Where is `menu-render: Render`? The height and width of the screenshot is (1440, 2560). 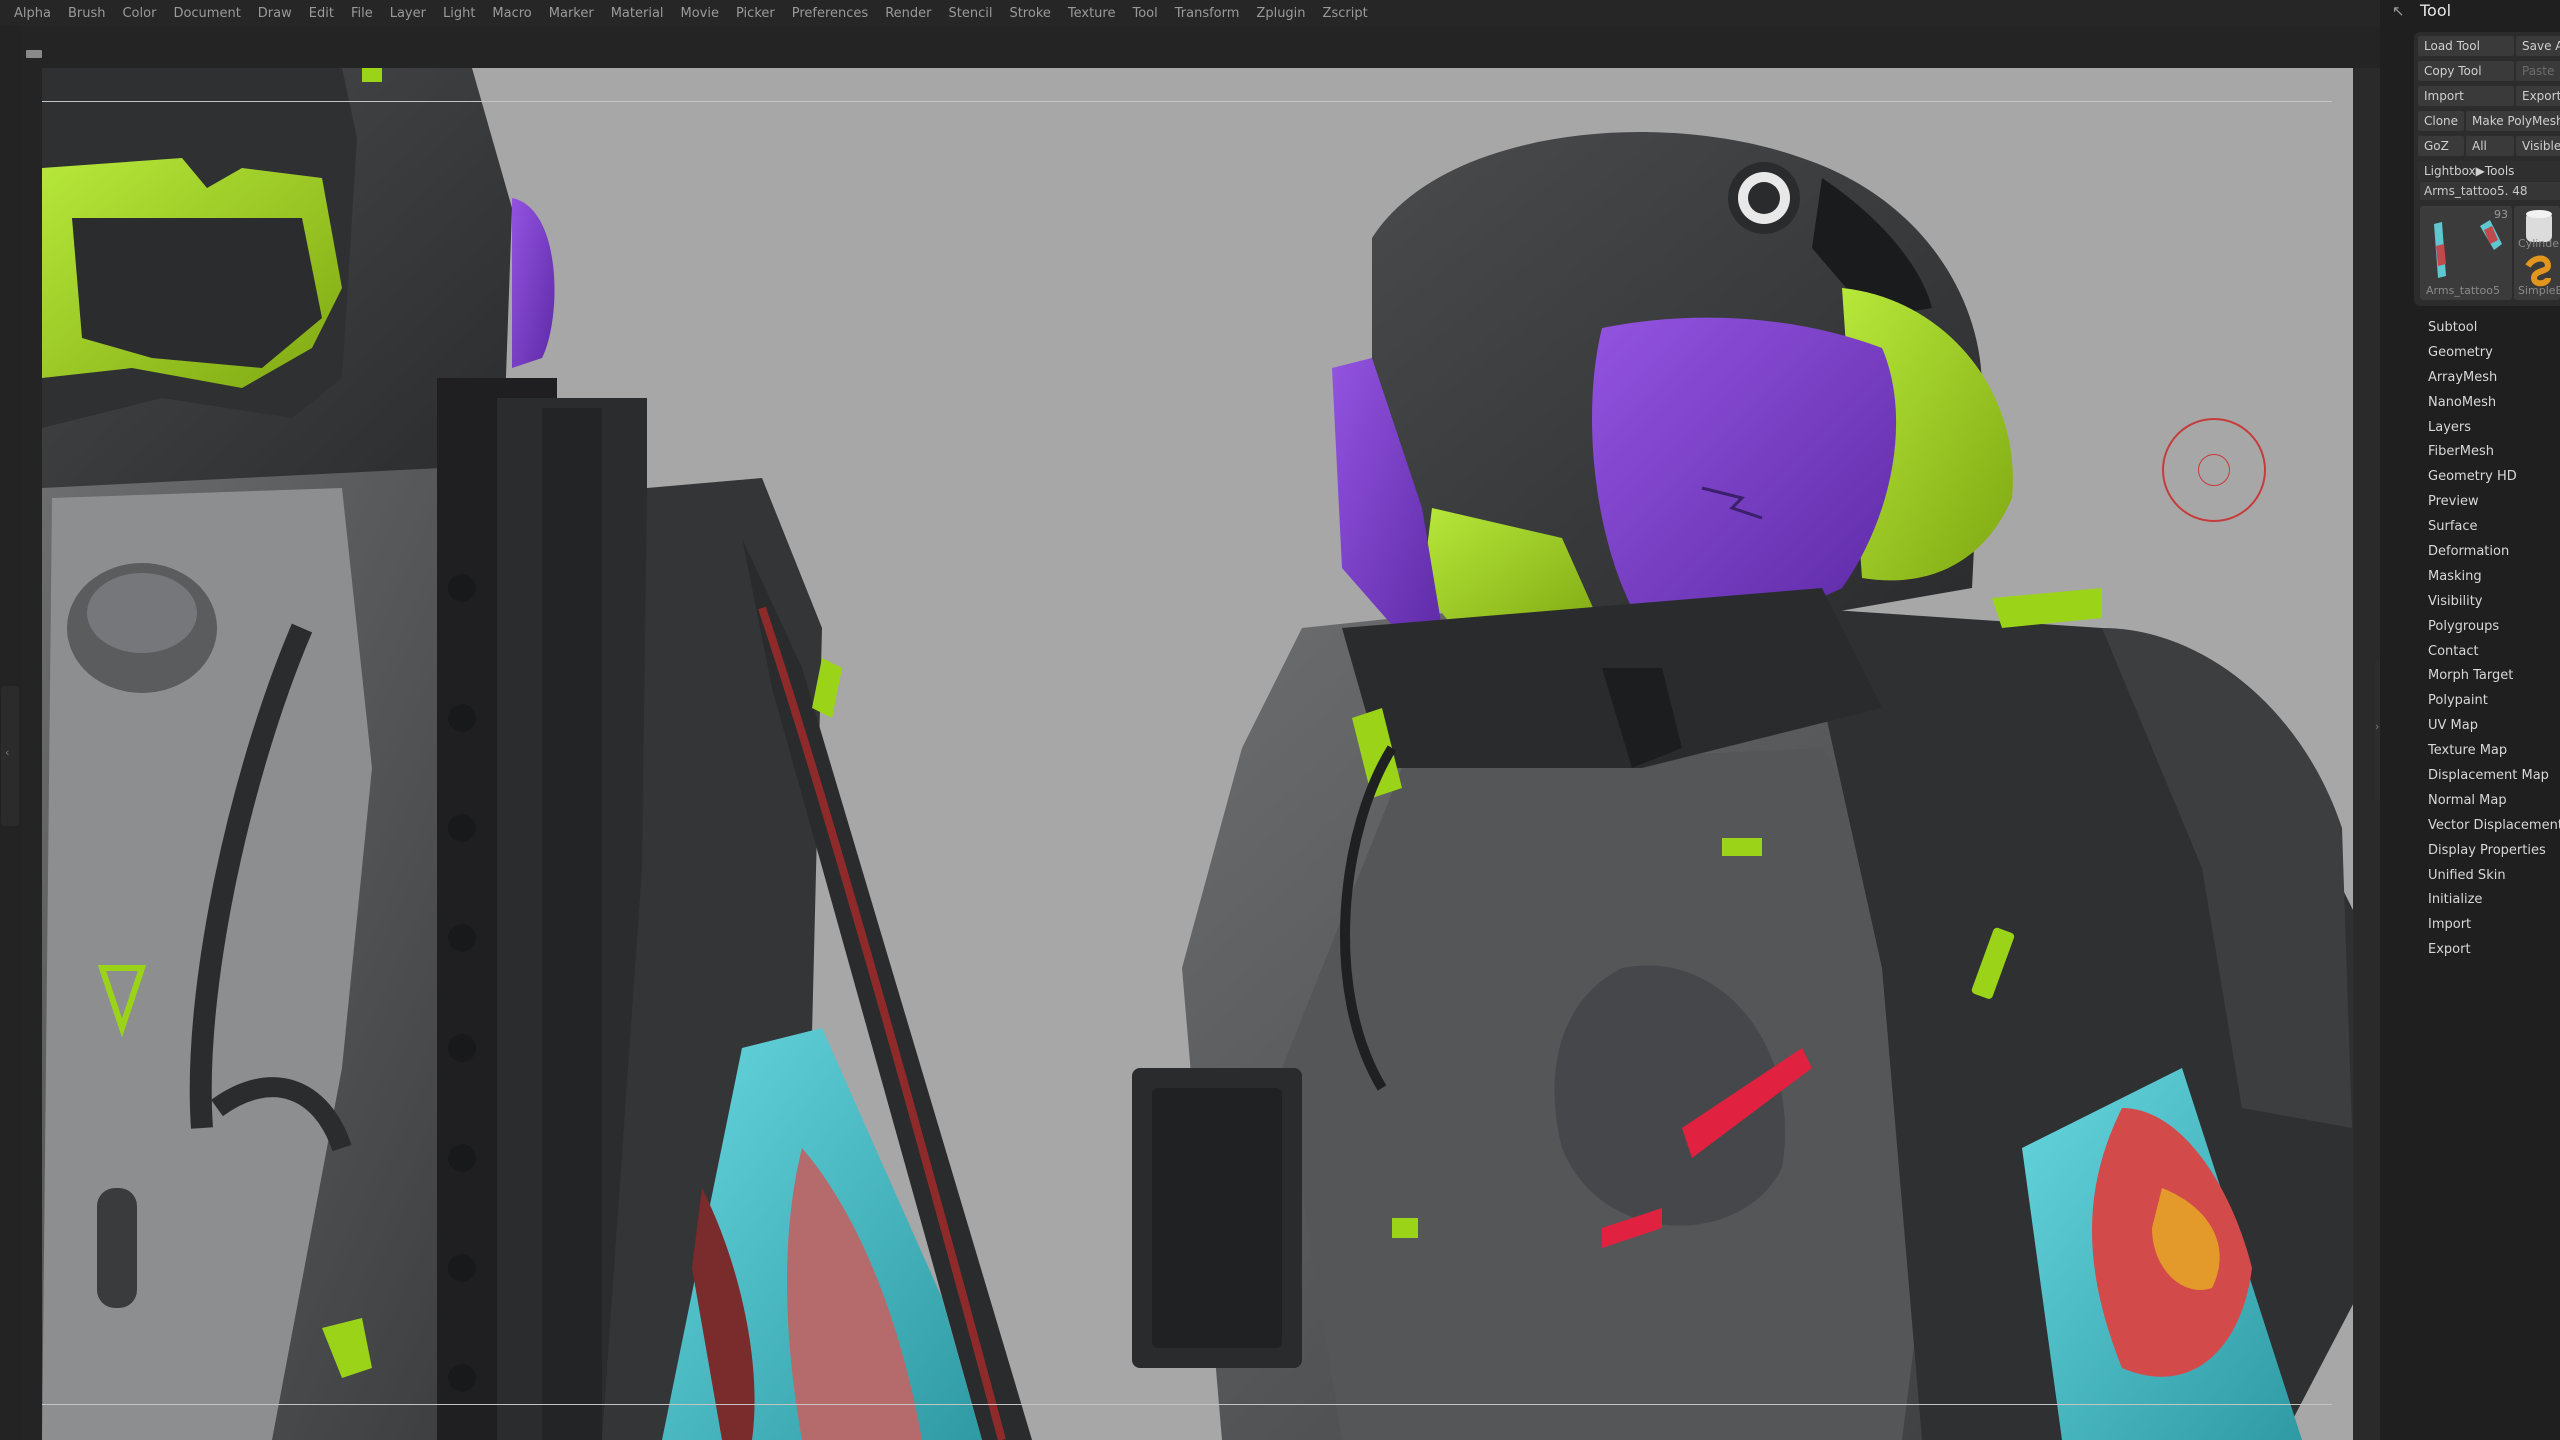 menu-render: Render is located at coordinates (908, 13).